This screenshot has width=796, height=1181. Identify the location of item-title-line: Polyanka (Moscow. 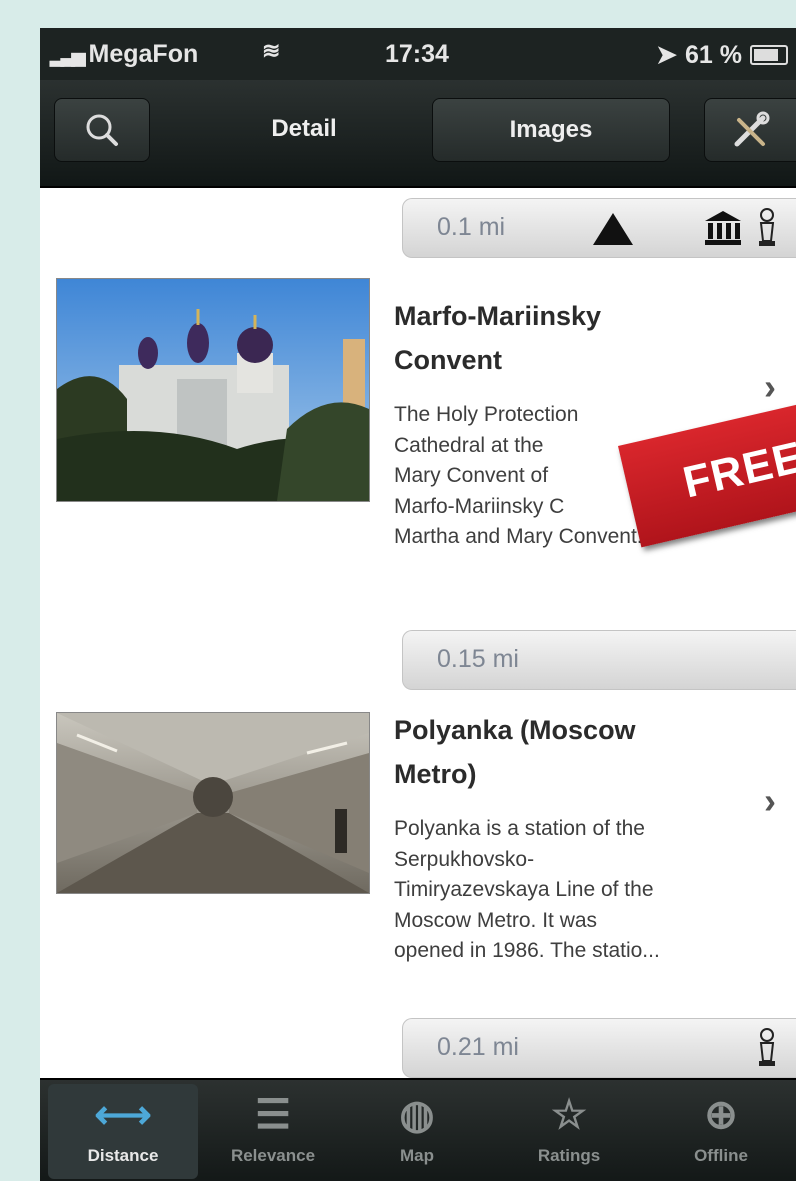
(515, 730).